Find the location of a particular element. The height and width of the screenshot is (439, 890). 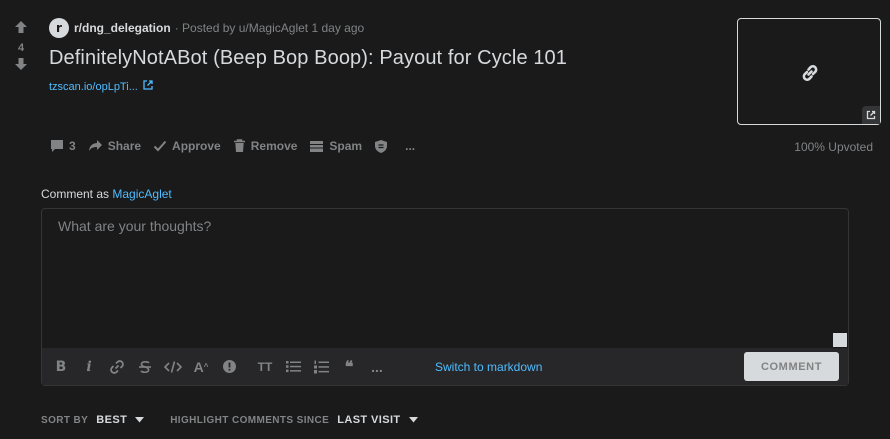

resize-handle is located at coordinates (840, 340).